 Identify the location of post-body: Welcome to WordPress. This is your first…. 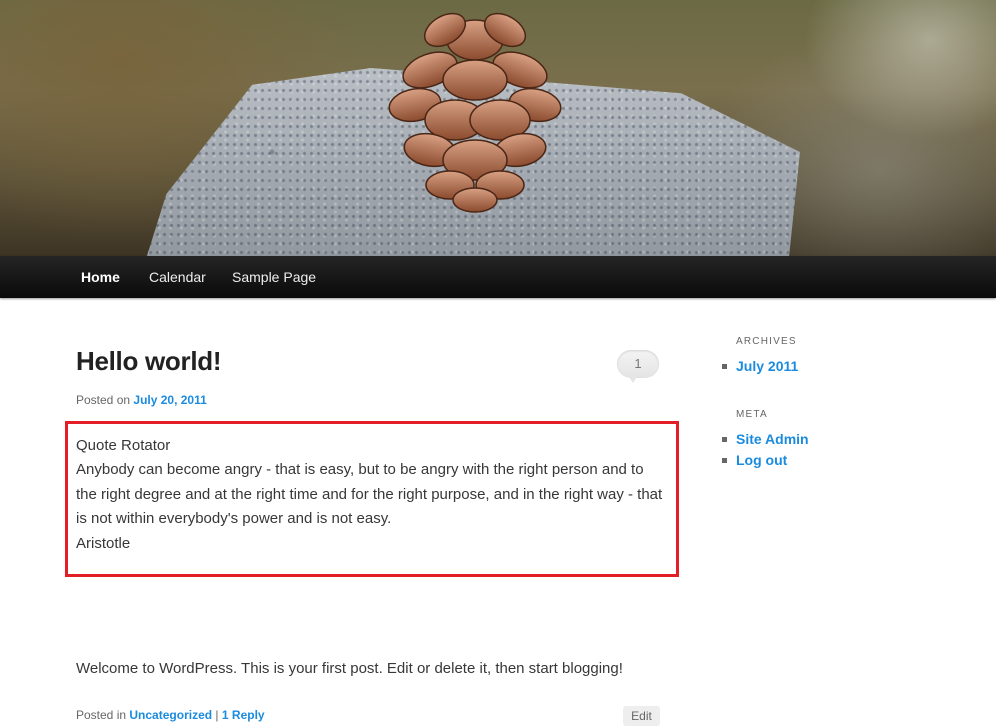
(349, 668).